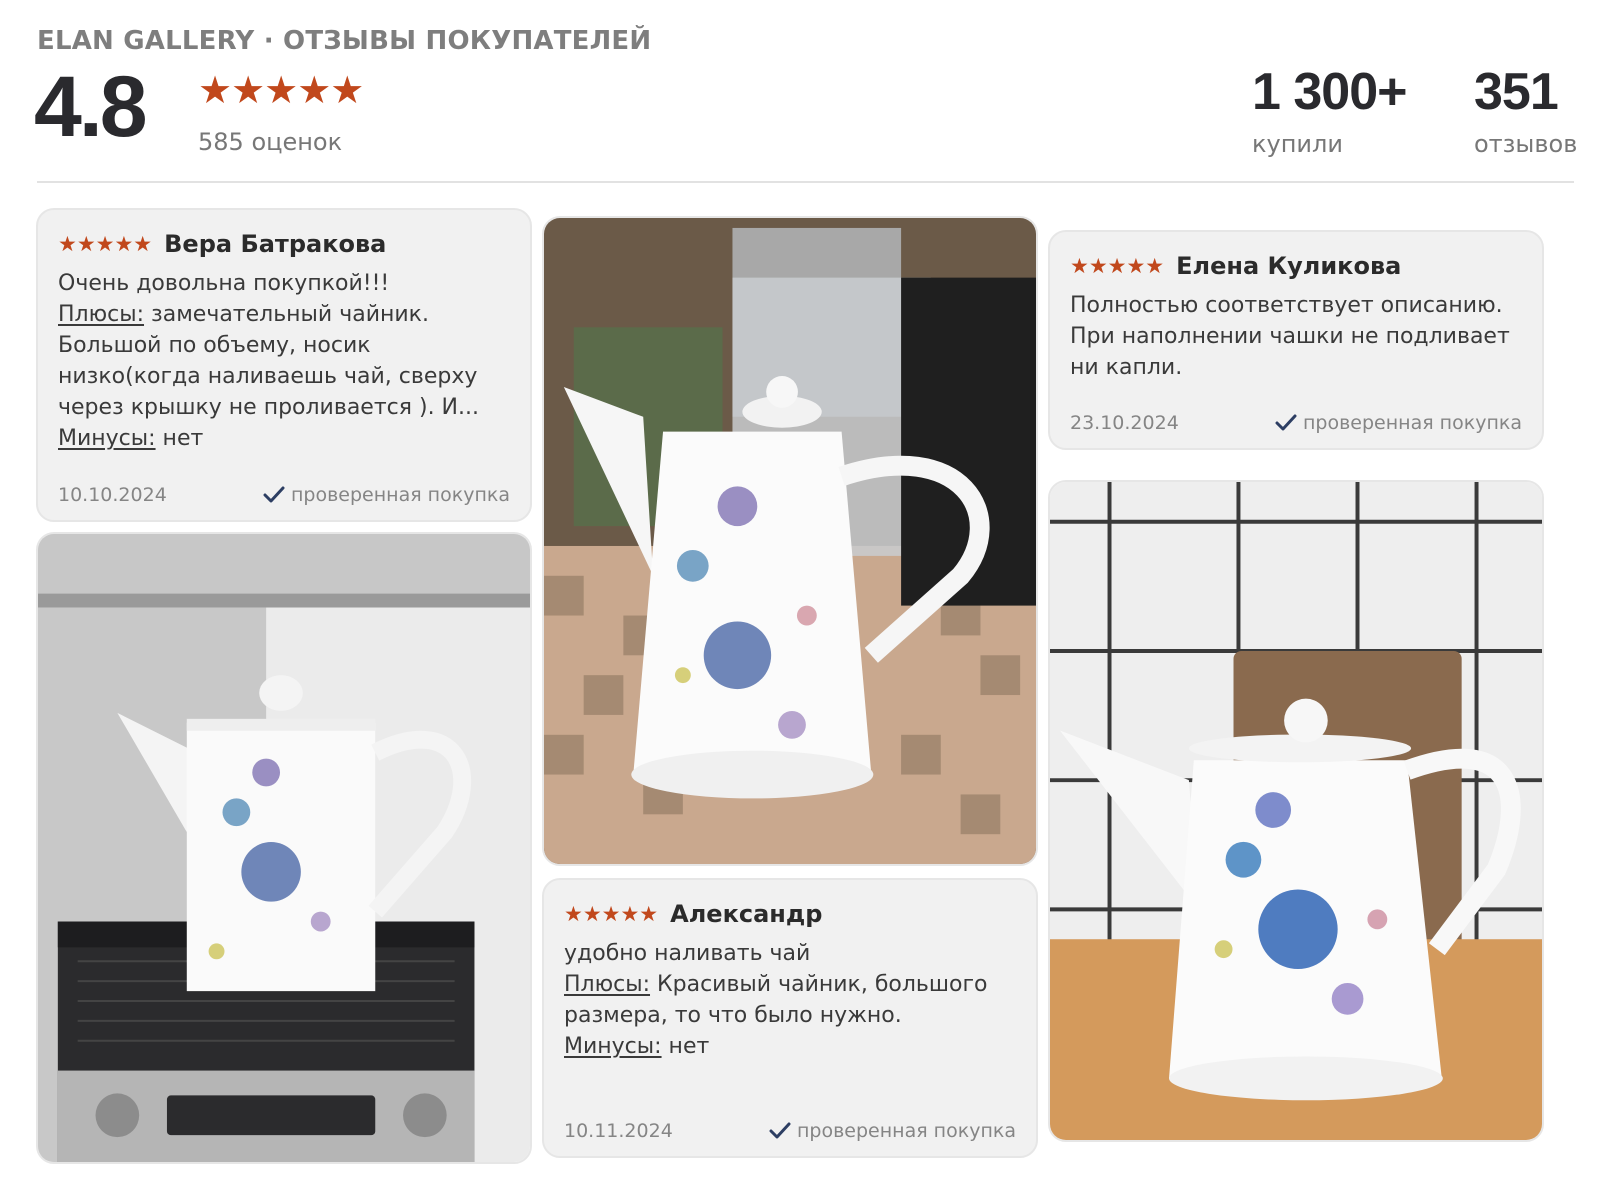 The image size is (1600, 1200). What do you see at coordinates (1297, 144) in the screenshot?
I see `bought-label: купили` at bounding box center [1297, 144].